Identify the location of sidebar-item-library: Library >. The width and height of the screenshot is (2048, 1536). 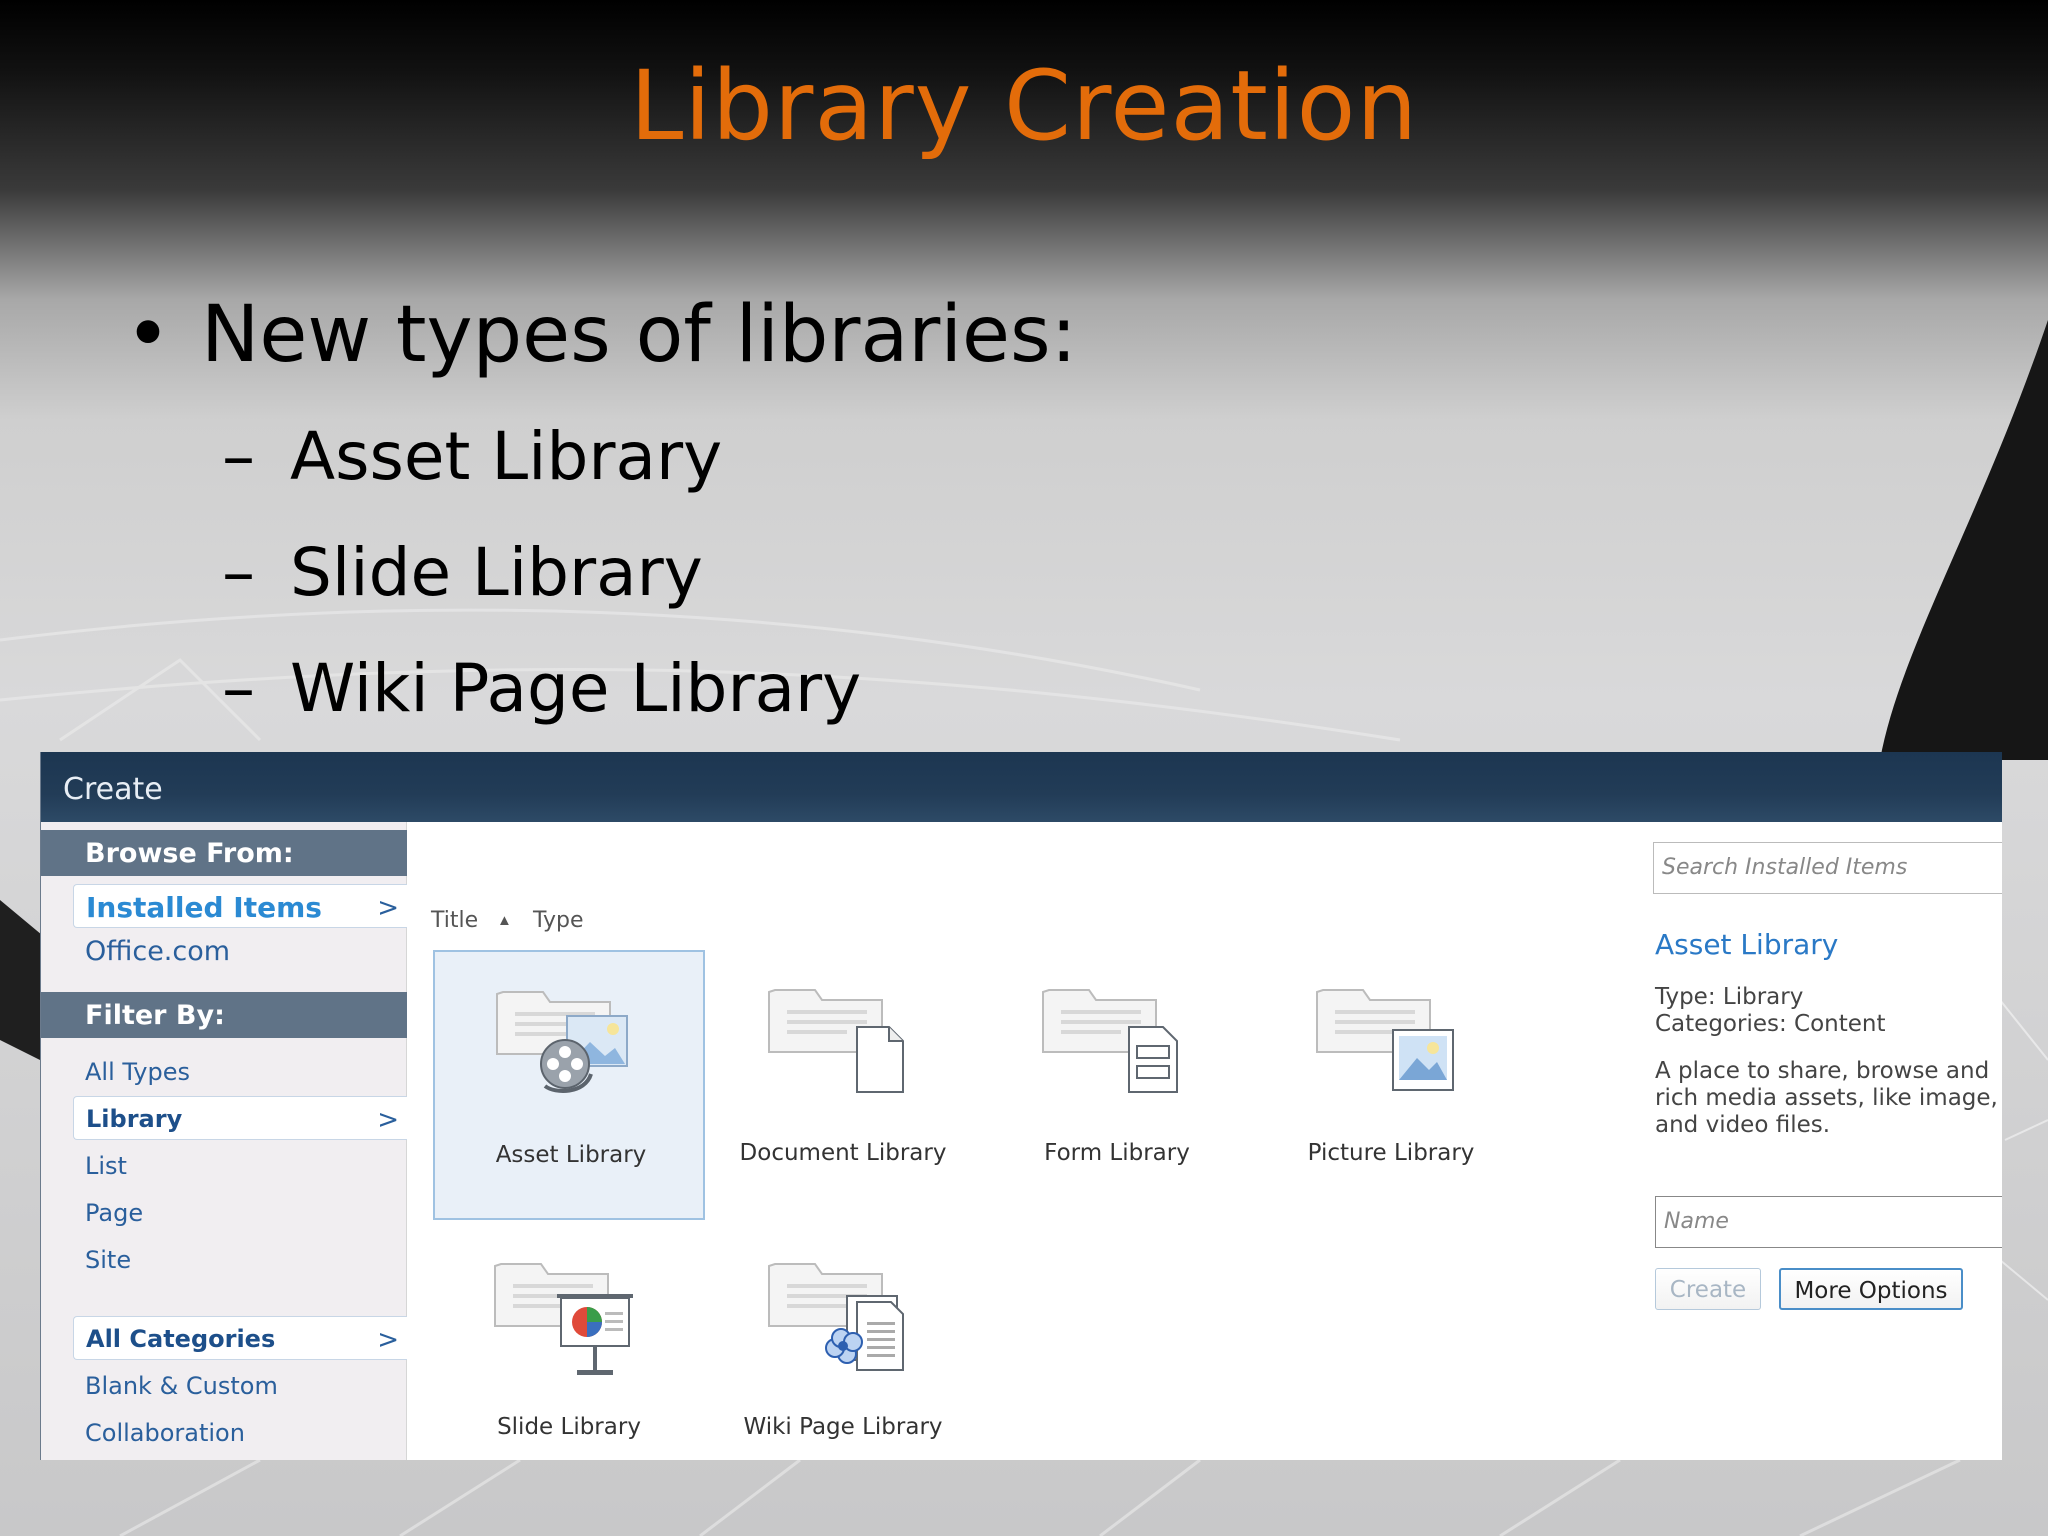
(240, 1118).